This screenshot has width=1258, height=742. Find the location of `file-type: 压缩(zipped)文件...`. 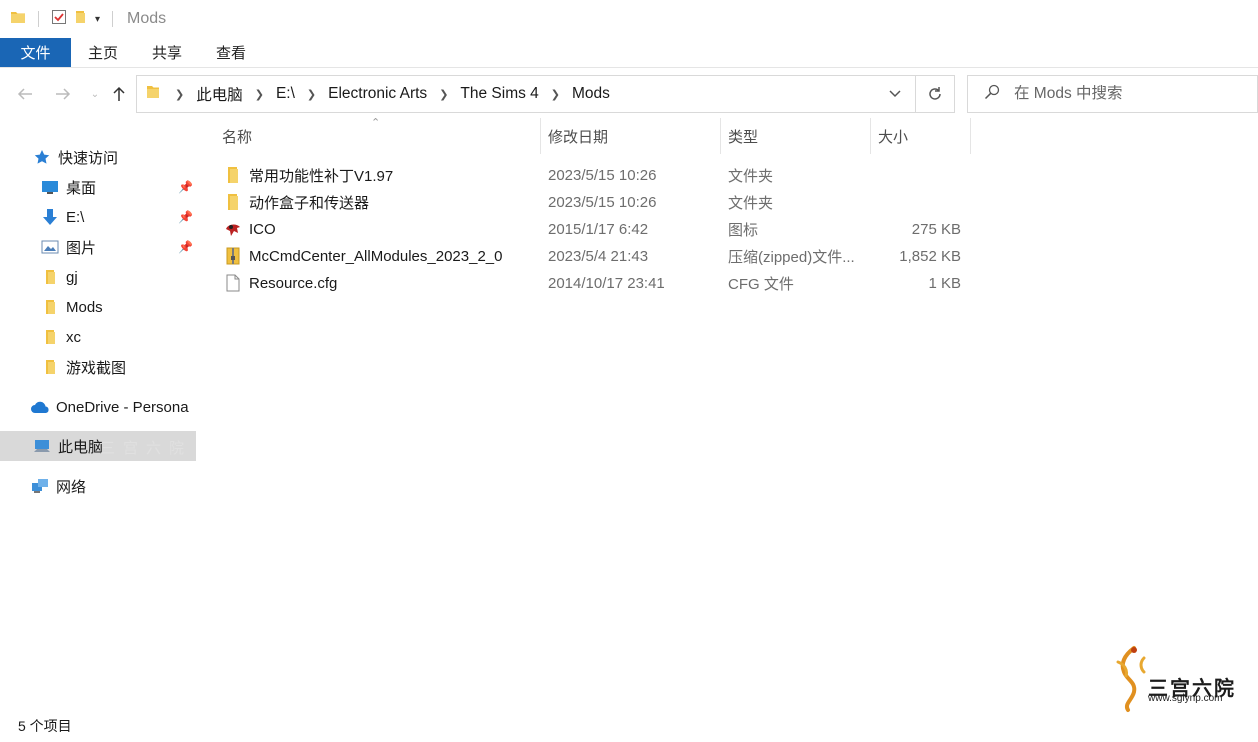

file-type: 压缩(zipped)文件... is located at coordinates (791, 257).